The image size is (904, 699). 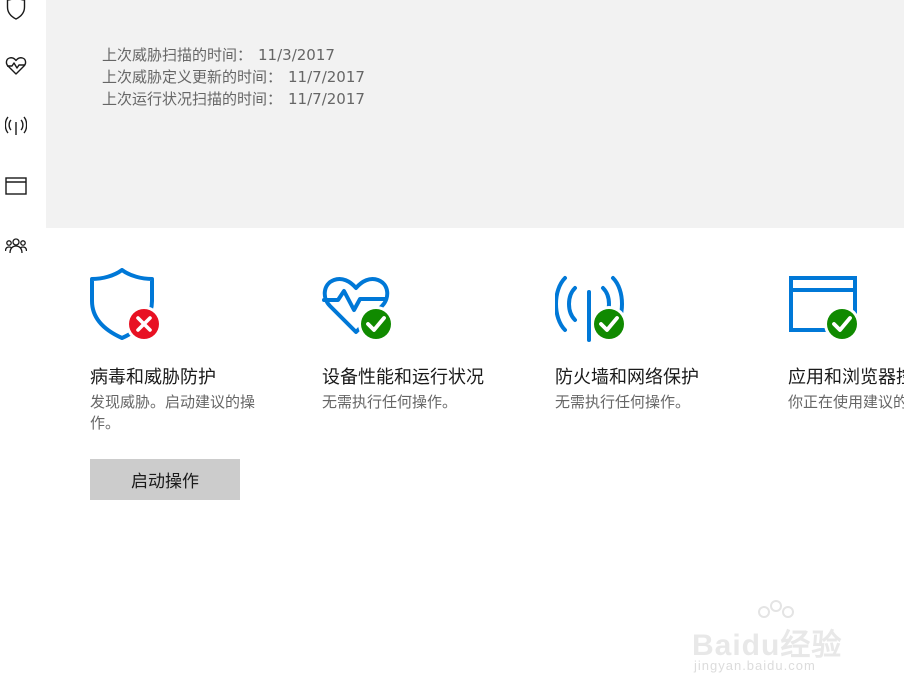 I want to click on shield-error-icon, so click(x=126, y=305).